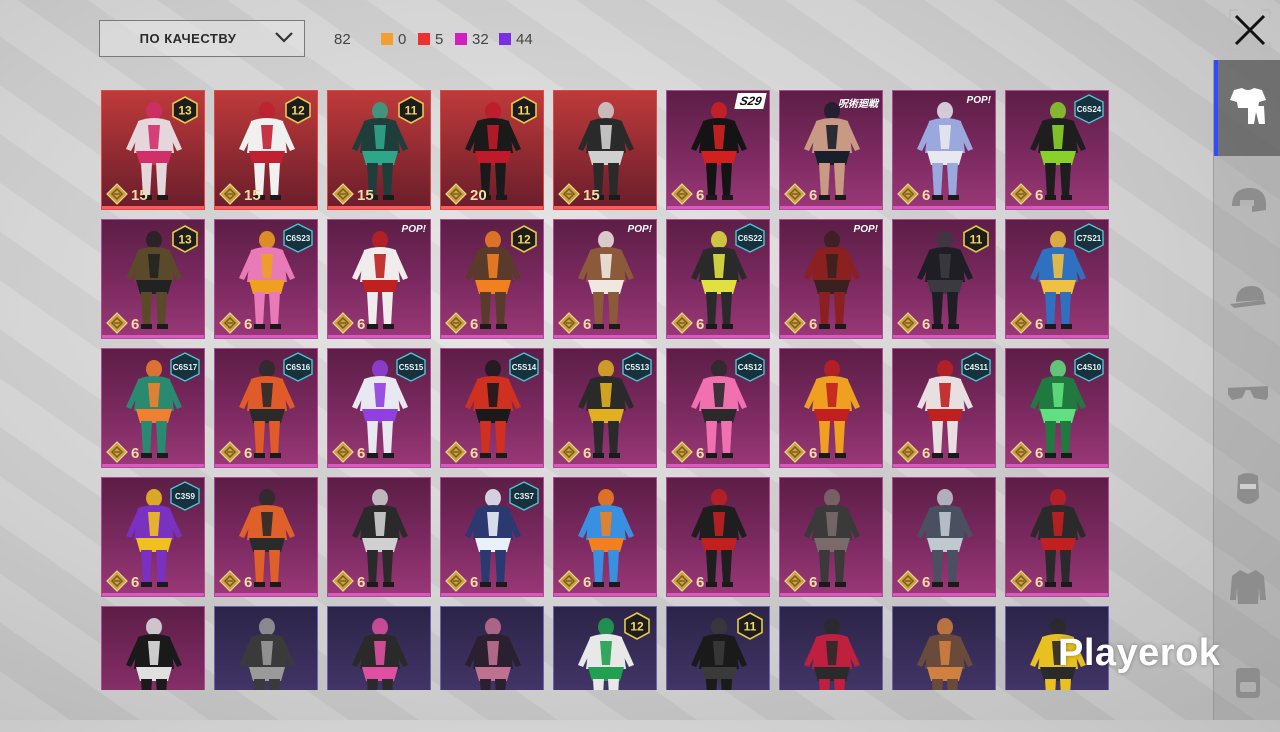 The width and height of the screenshot is (1280, 732). Describe the element at coordinates (1247, 108) in the screenshot. I see `tab-outfits` at that location.